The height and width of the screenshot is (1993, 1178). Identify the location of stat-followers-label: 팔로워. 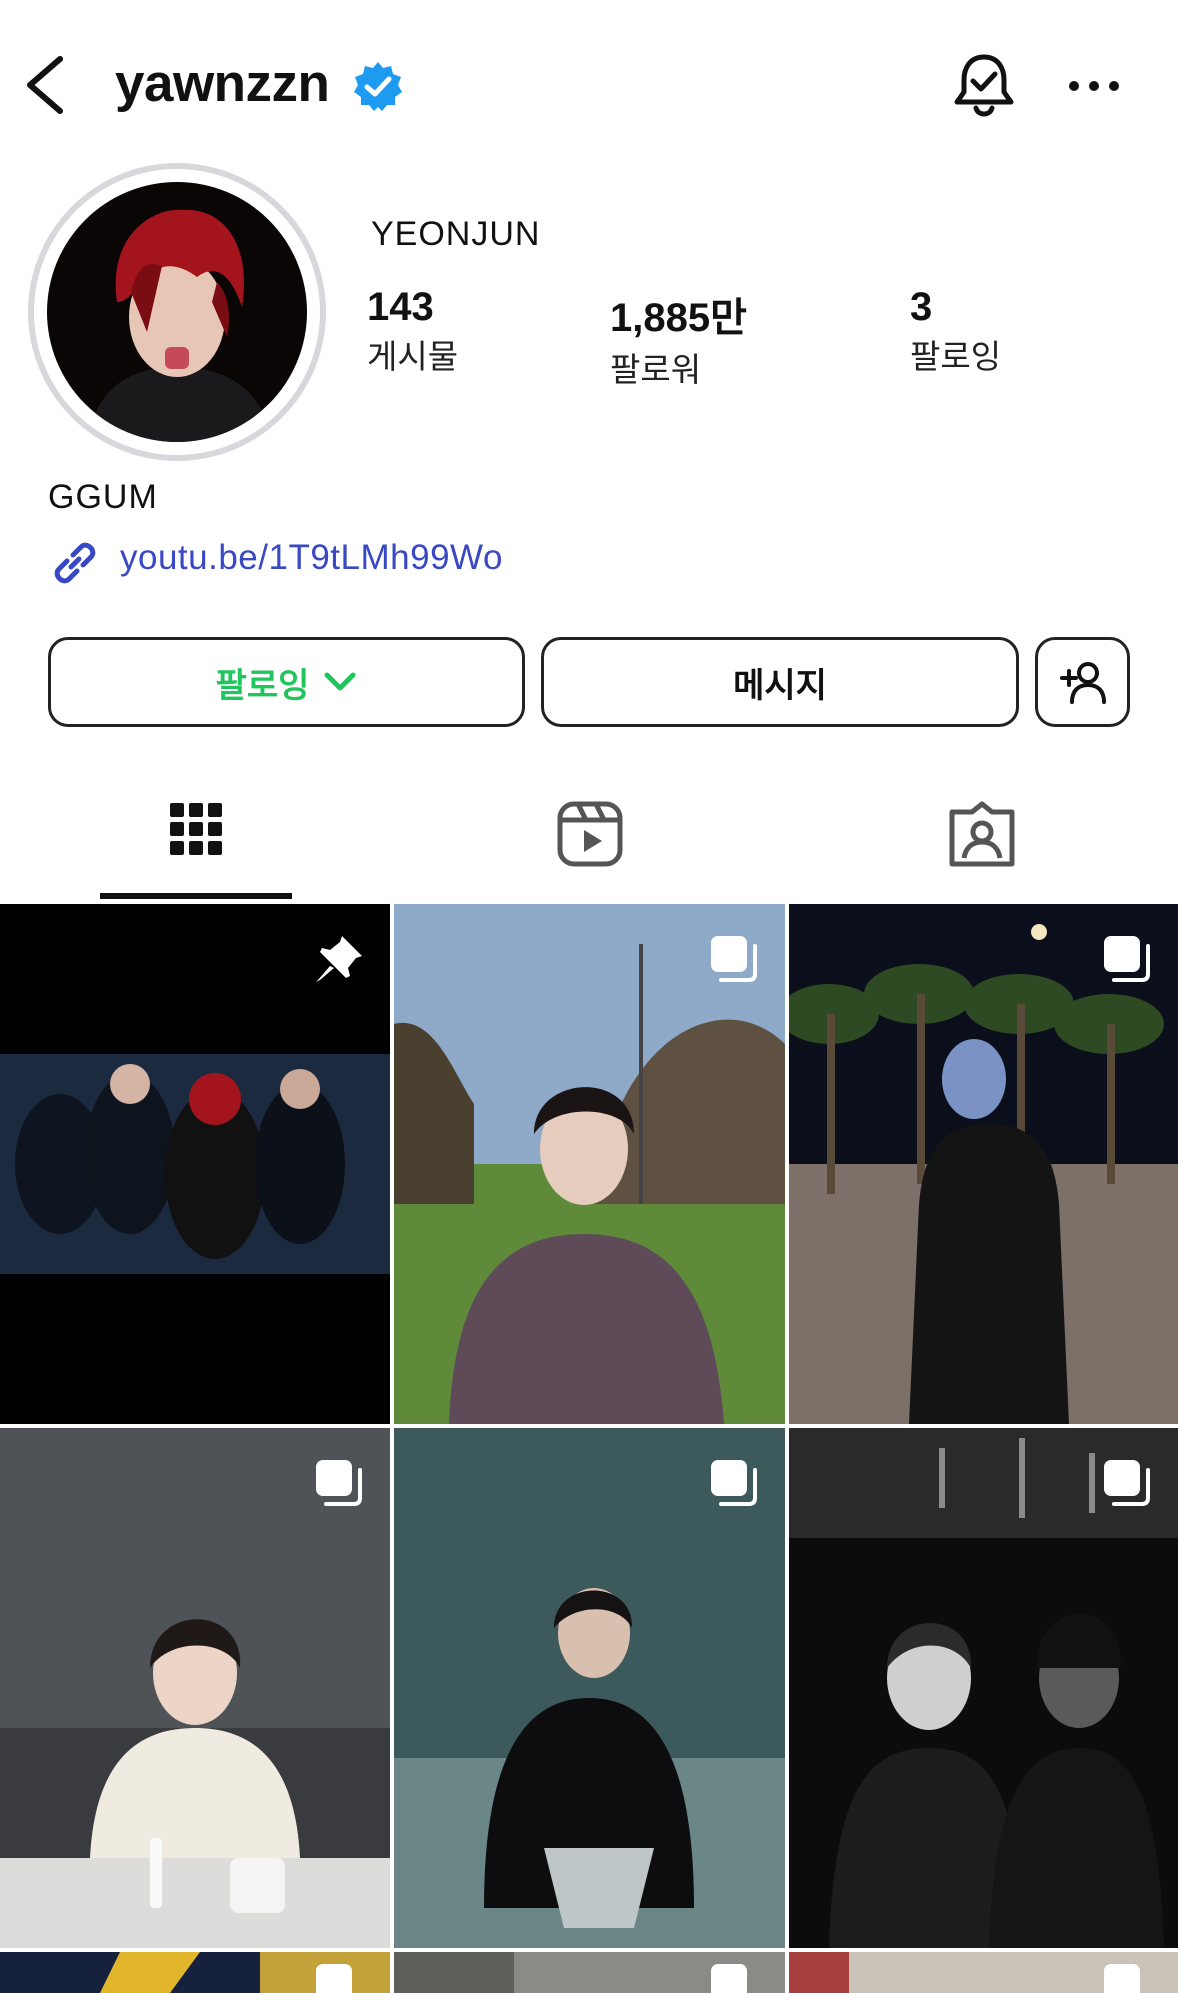
(656, 369).